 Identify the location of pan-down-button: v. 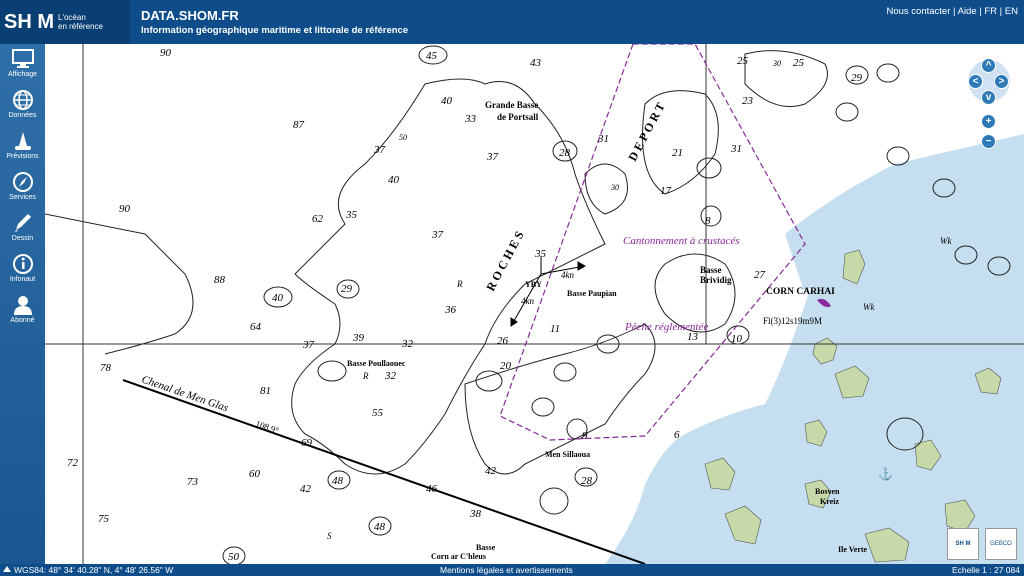
(988, 97).